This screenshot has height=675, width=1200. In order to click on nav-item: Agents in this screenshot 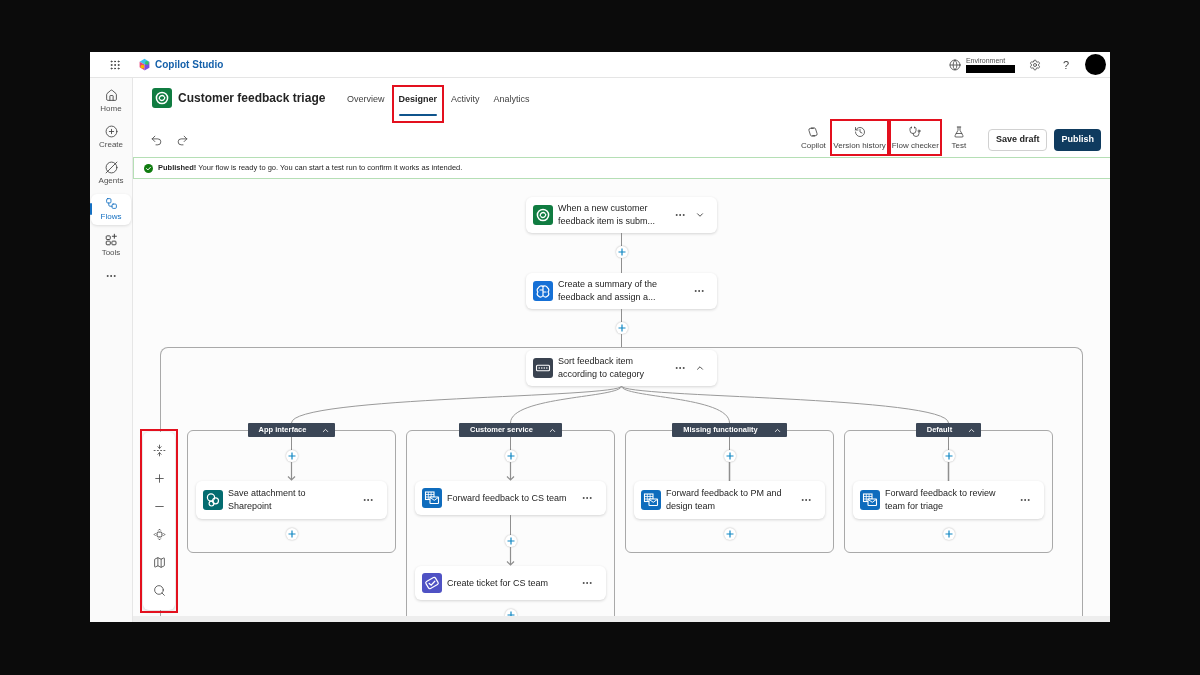, I will do `click(111, 173)`.